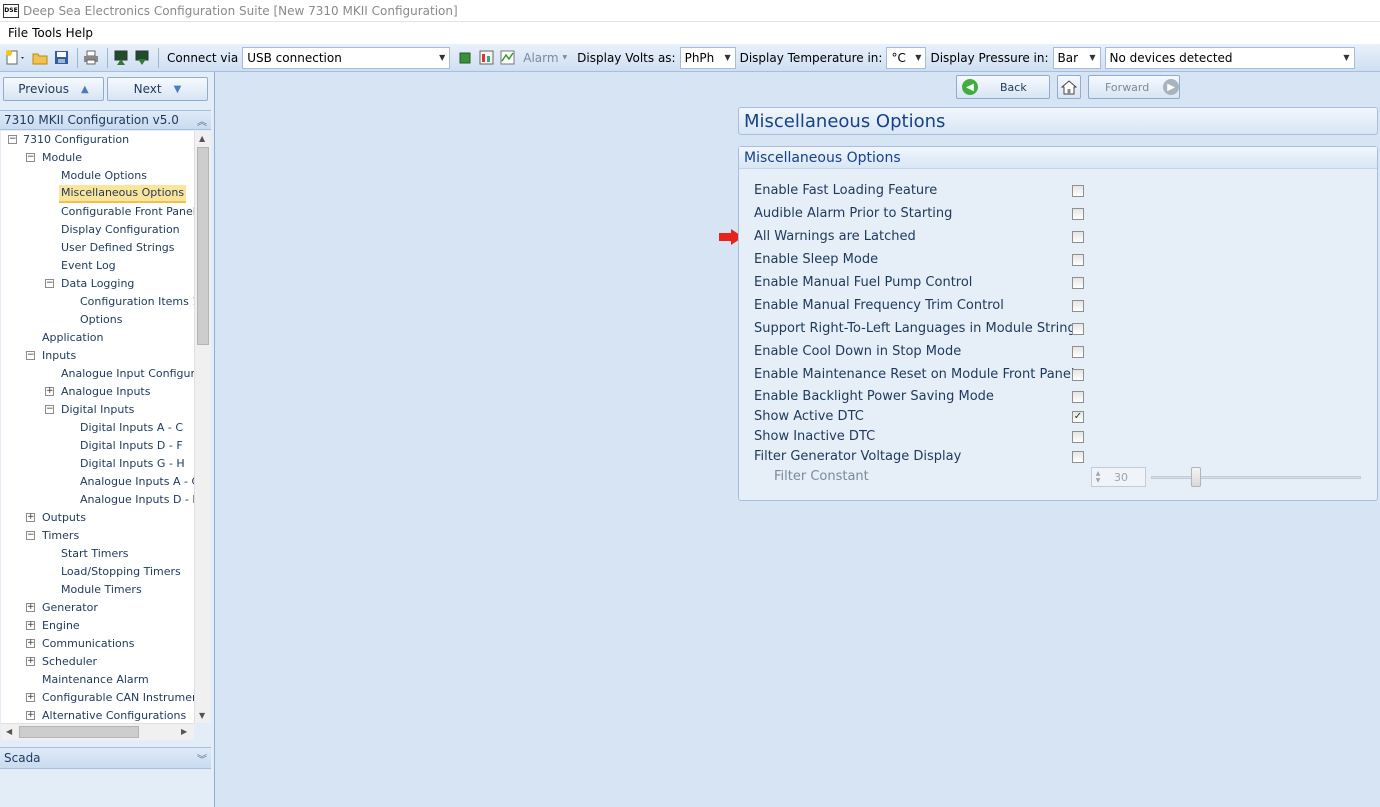 The height and width of the screenshot is (807, 1380). I want to click on tree-vertical-scrollbar: ▲ ▼, so click(202, 427).